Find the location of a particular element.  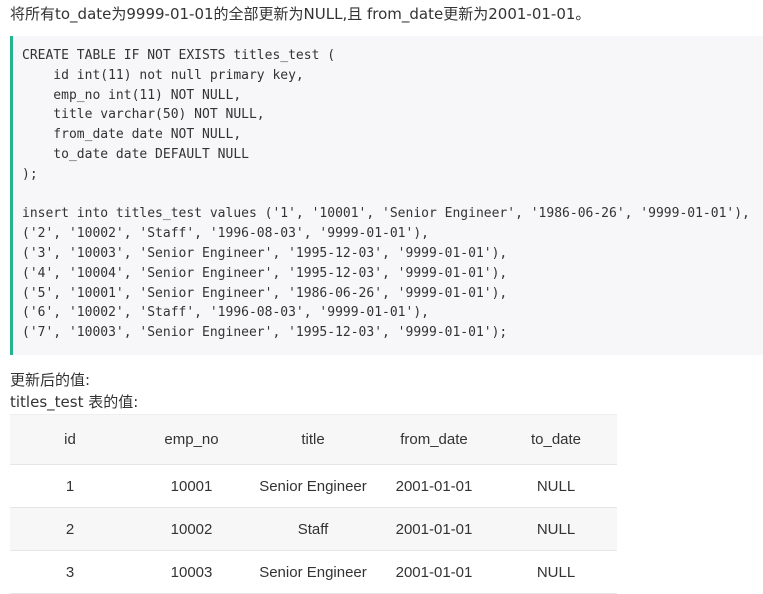

column-header-id: id is located at coordinates (70, 439).